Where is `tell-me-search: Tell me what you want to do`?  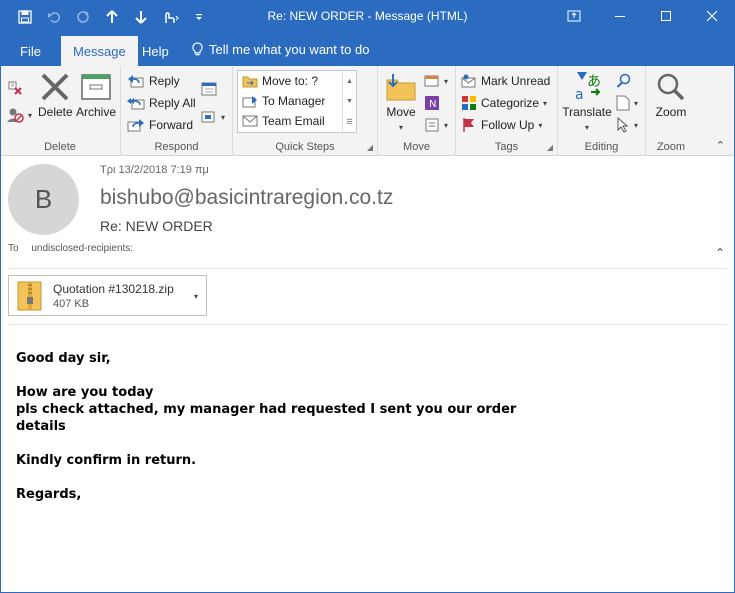 tell-me-search: Tell me what you want to do is located at coordinates (280, 49).